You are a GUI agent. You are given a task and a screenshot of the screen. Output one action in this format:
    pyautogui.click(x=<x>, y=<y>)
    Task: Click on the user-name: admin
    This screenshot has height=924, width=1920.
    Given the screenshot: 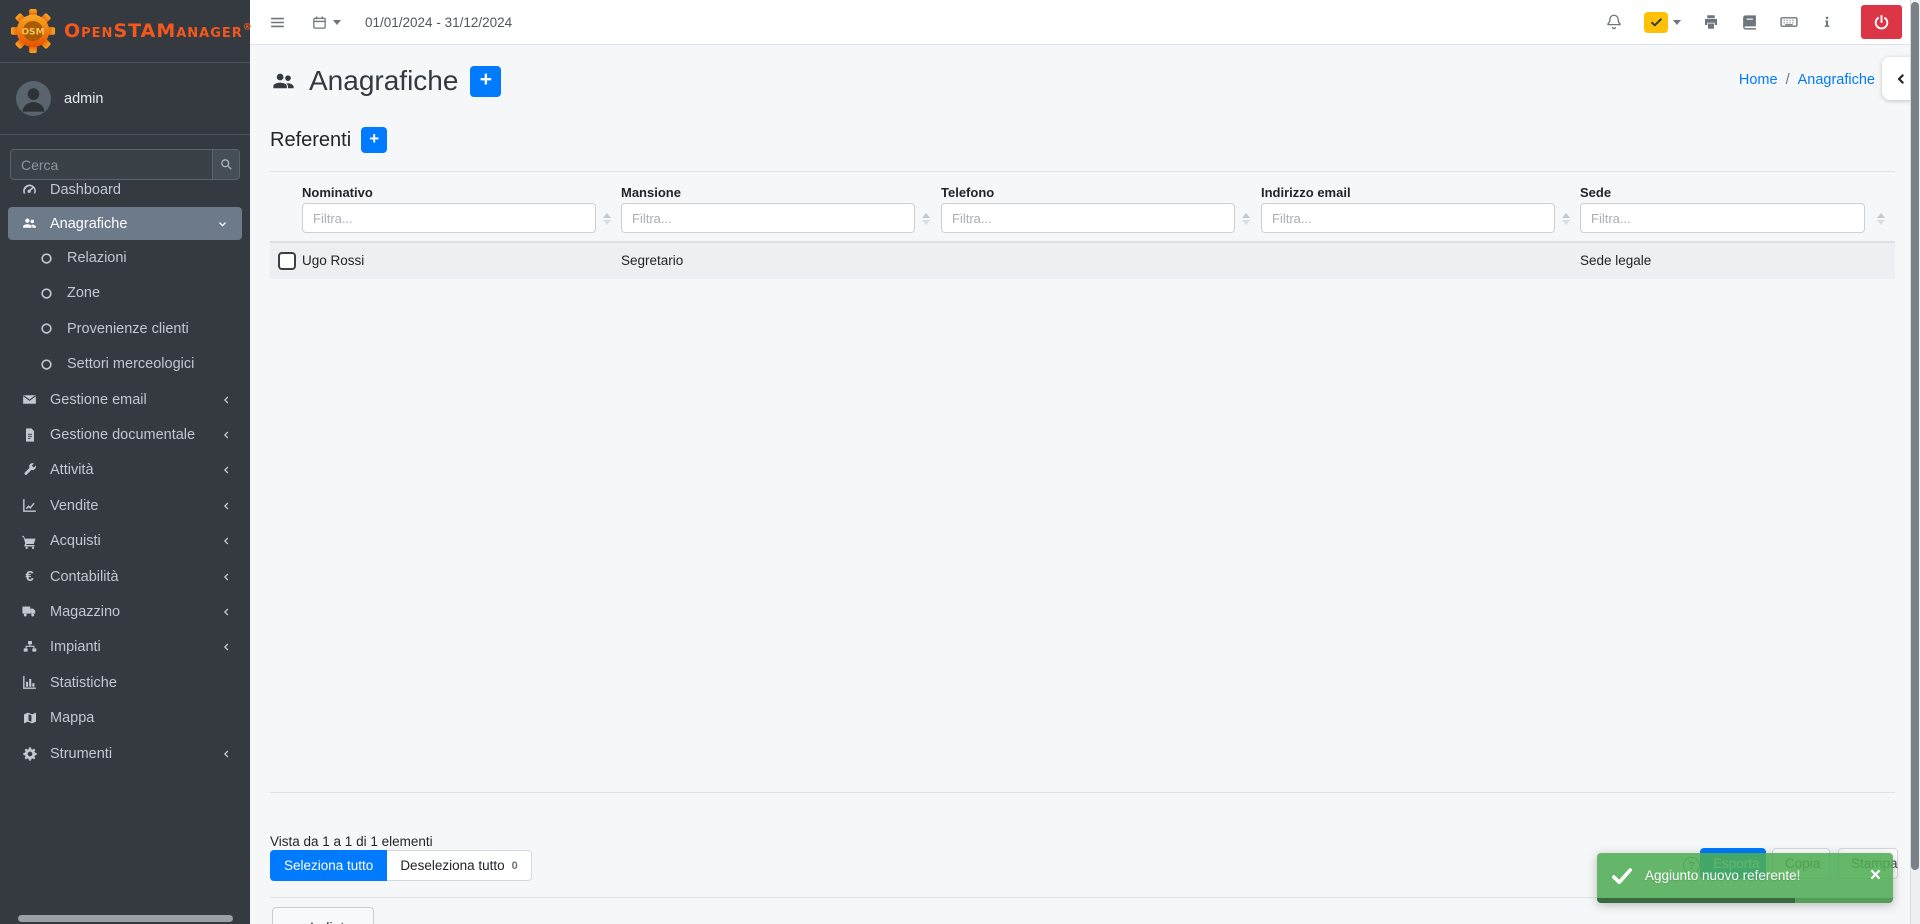 What is the action you would take?
    pyautogui.click(x=84, y=99)
    